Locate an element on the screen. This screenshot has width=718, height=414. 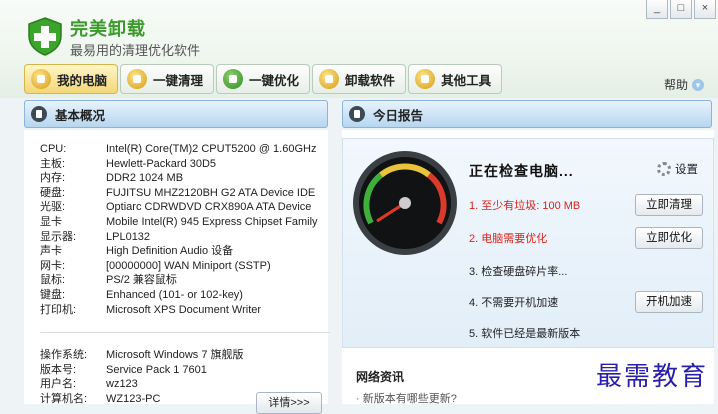
spec-row: 键盘: Enhanced (101- or 102-key) is located at coordinates (179, 295).